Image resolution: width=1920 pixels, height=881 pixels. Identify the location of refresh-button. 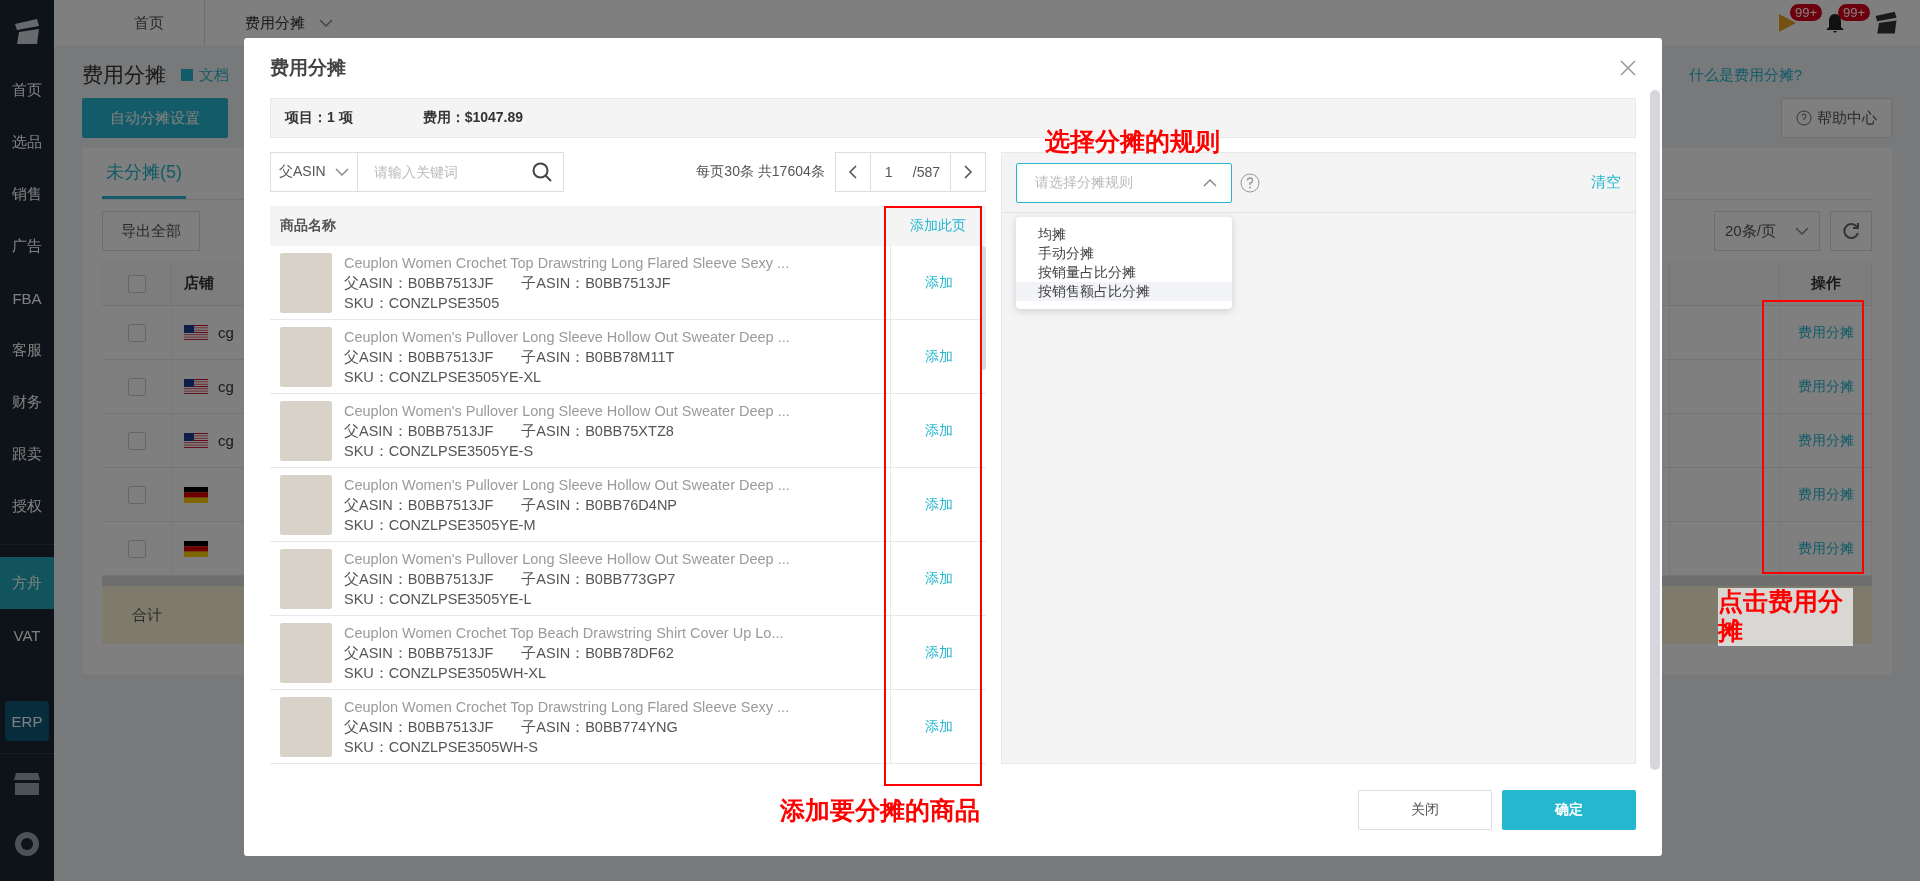
(1851, 231).